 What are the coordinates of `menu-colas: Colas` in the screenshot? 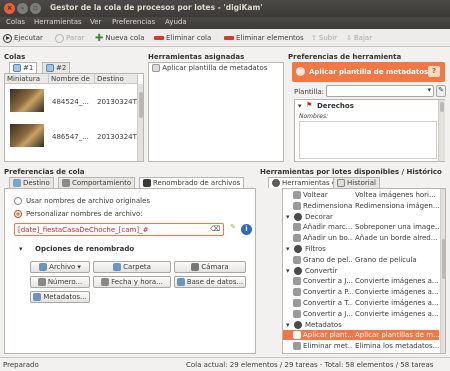 It's located at (15, 22).